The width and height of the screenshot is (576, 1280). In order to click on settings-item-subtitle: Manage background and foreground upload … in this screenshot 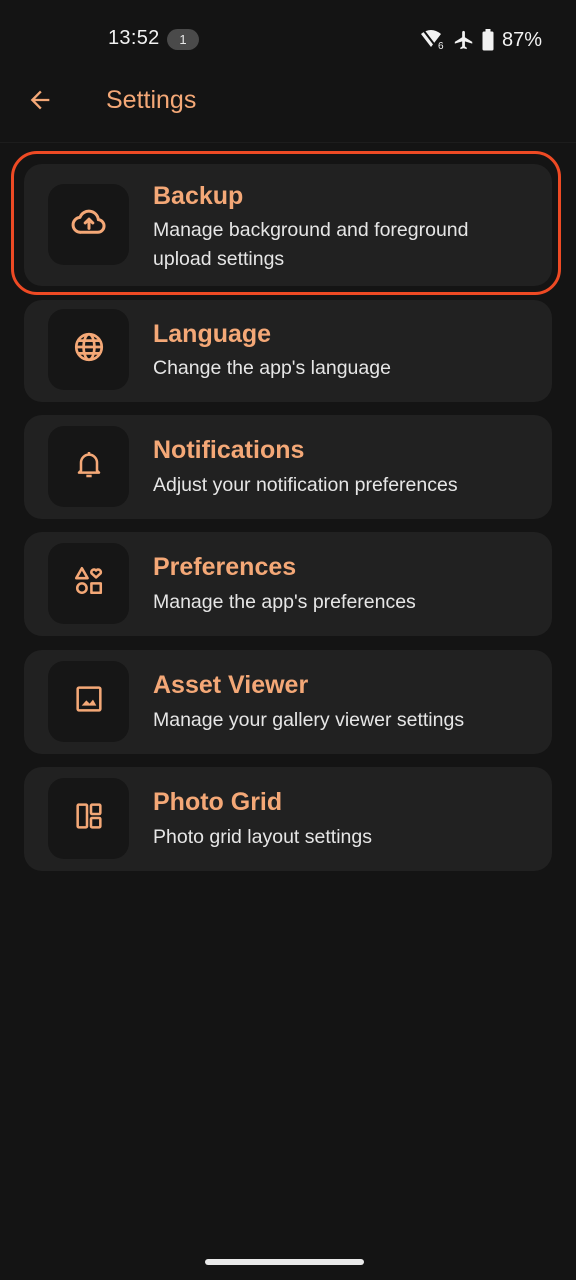, I will do `click(311, 244)`.